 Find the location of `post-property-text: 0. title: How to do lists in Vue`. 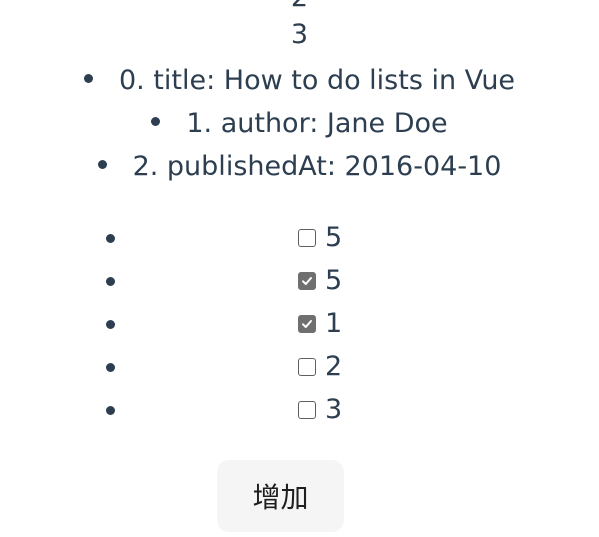

post-property-text: 0. title: How to do lists in Vue is located at coordinates (317, 80).